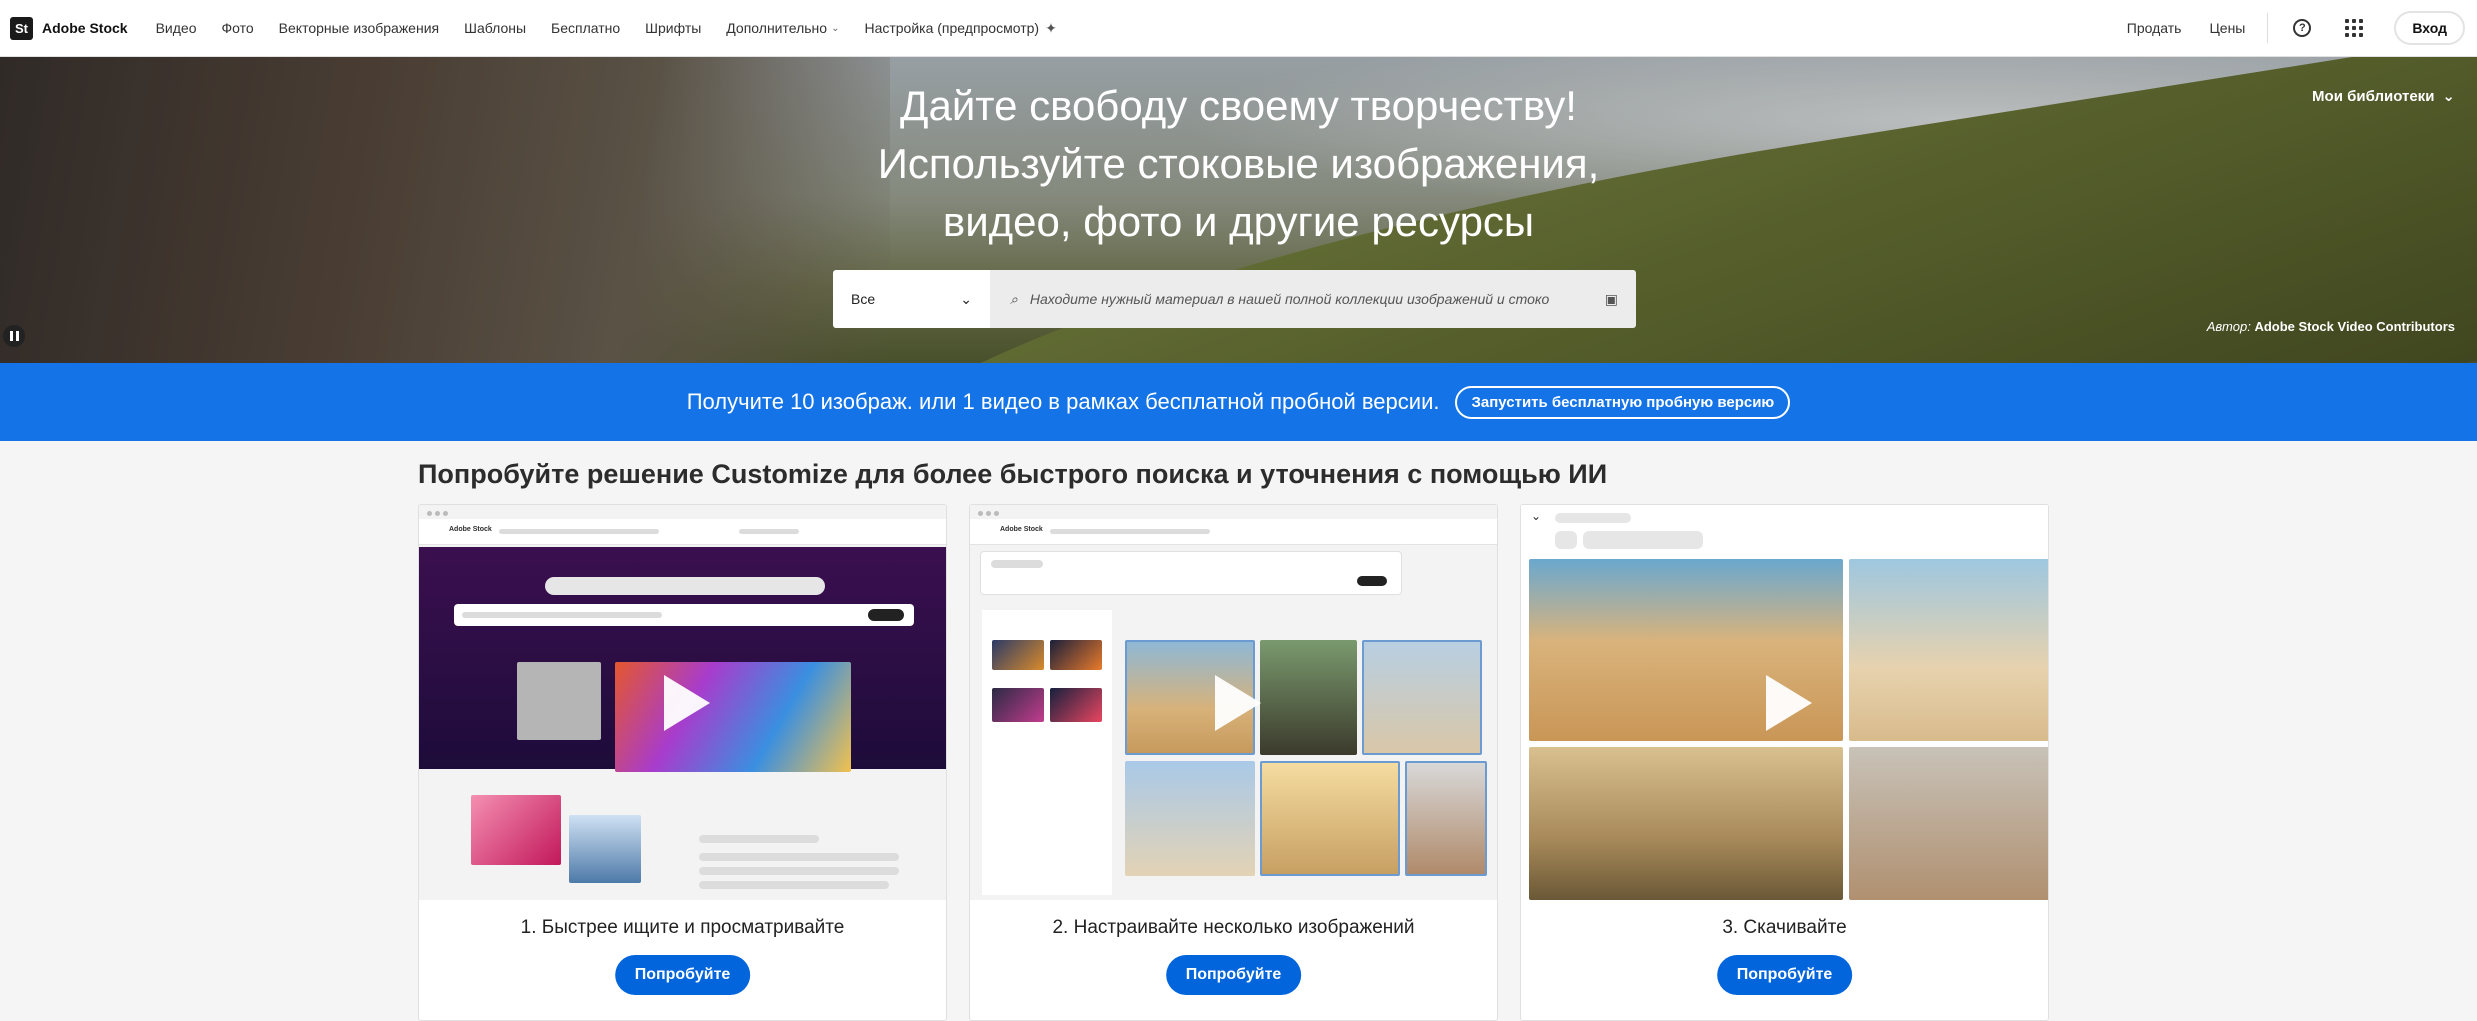 Image resolution: width=2477 pixels, height=1021 pixels. Describe the element at coordinates (1611, 299) in the screenshot. I see `visual-search-icon: ▣` at that location.